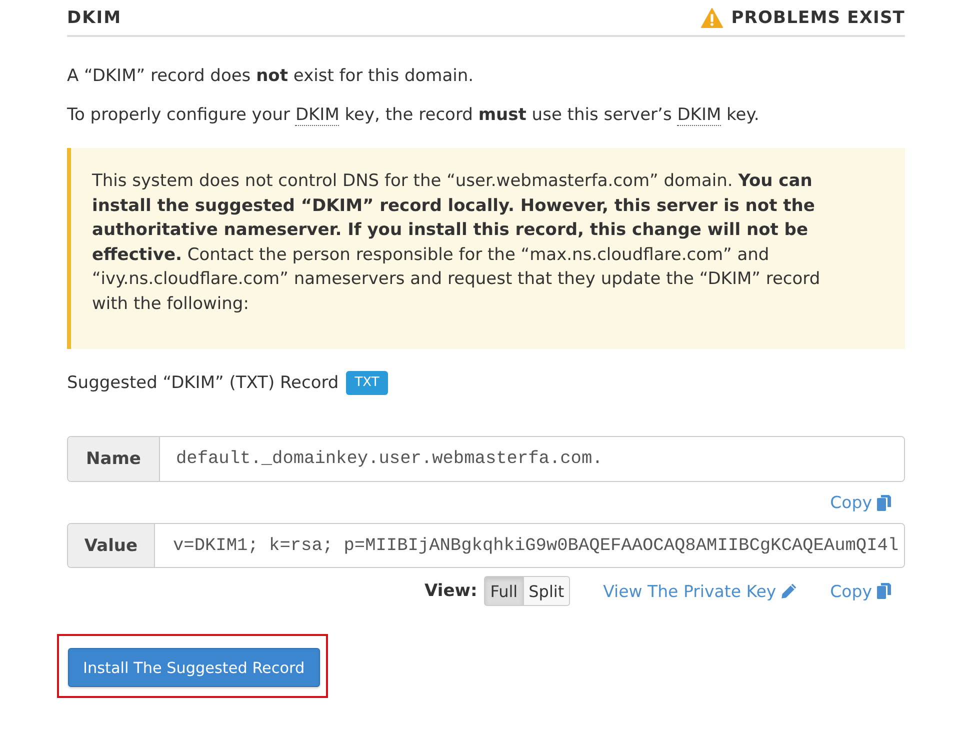 The height and width of the screenshot is (731, 975). Describe the element at coordinates (413, 115) in the screenshot. I see `message-text: To properly configure your DKIM key, the record must use this server’s DKIM key.` at that location.